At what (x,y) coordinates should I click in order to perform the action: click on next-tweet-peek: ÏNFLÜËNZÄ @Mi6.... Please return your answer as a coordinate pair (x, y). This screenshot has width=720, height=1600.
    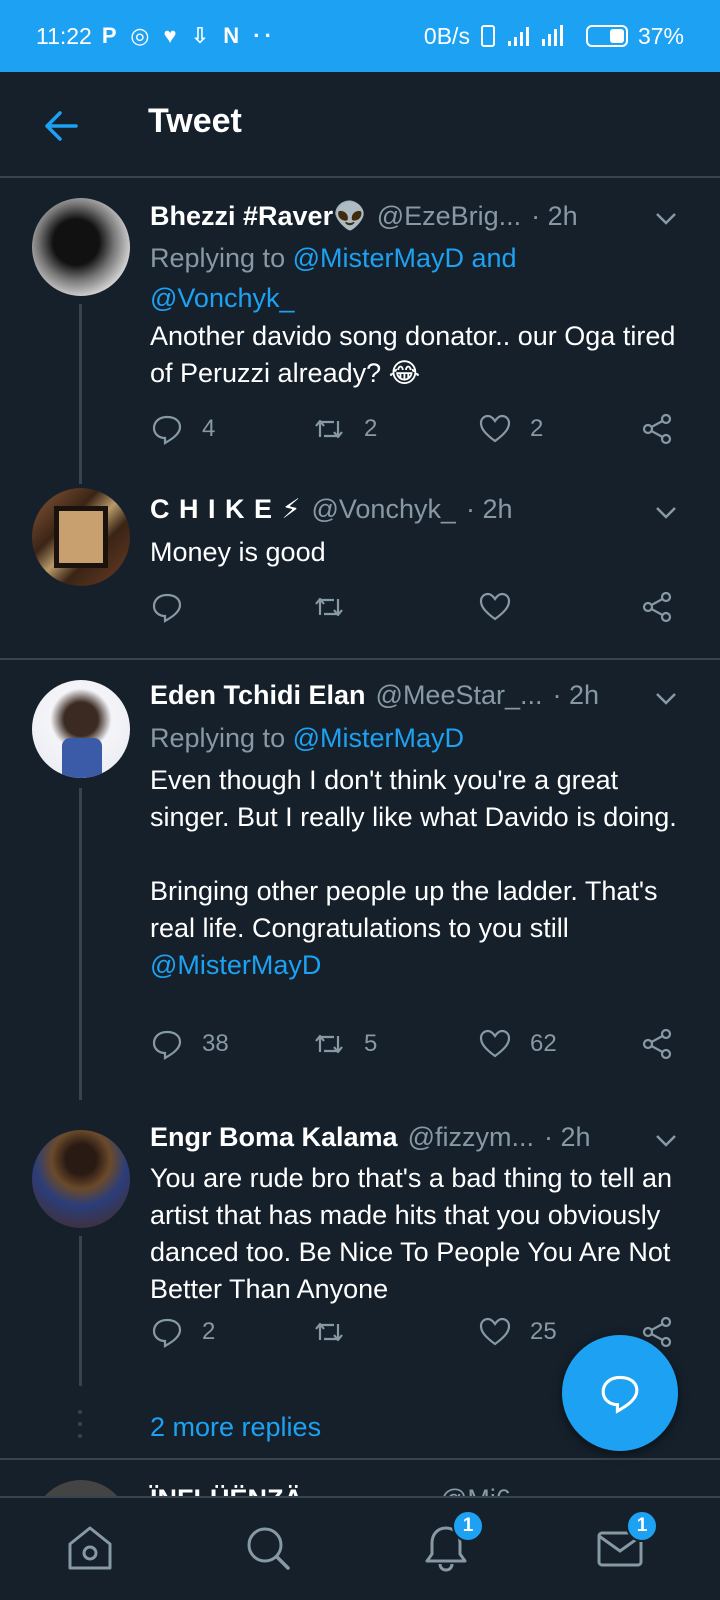
    Looking at the image, I should click on (360, 1479).